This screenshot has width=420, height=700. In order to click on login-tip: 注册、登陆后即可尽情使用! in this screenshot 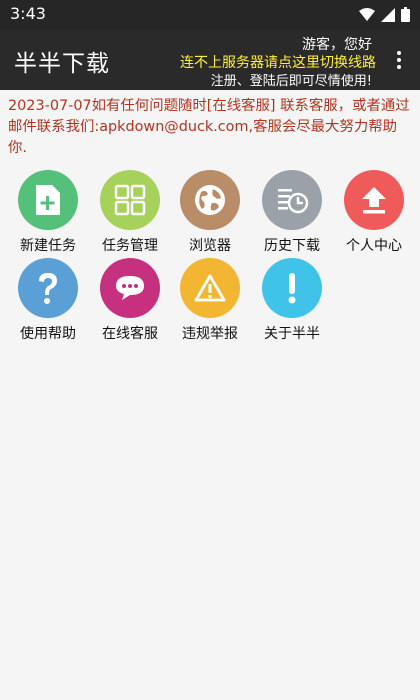, I will do `click(291, 79)`.